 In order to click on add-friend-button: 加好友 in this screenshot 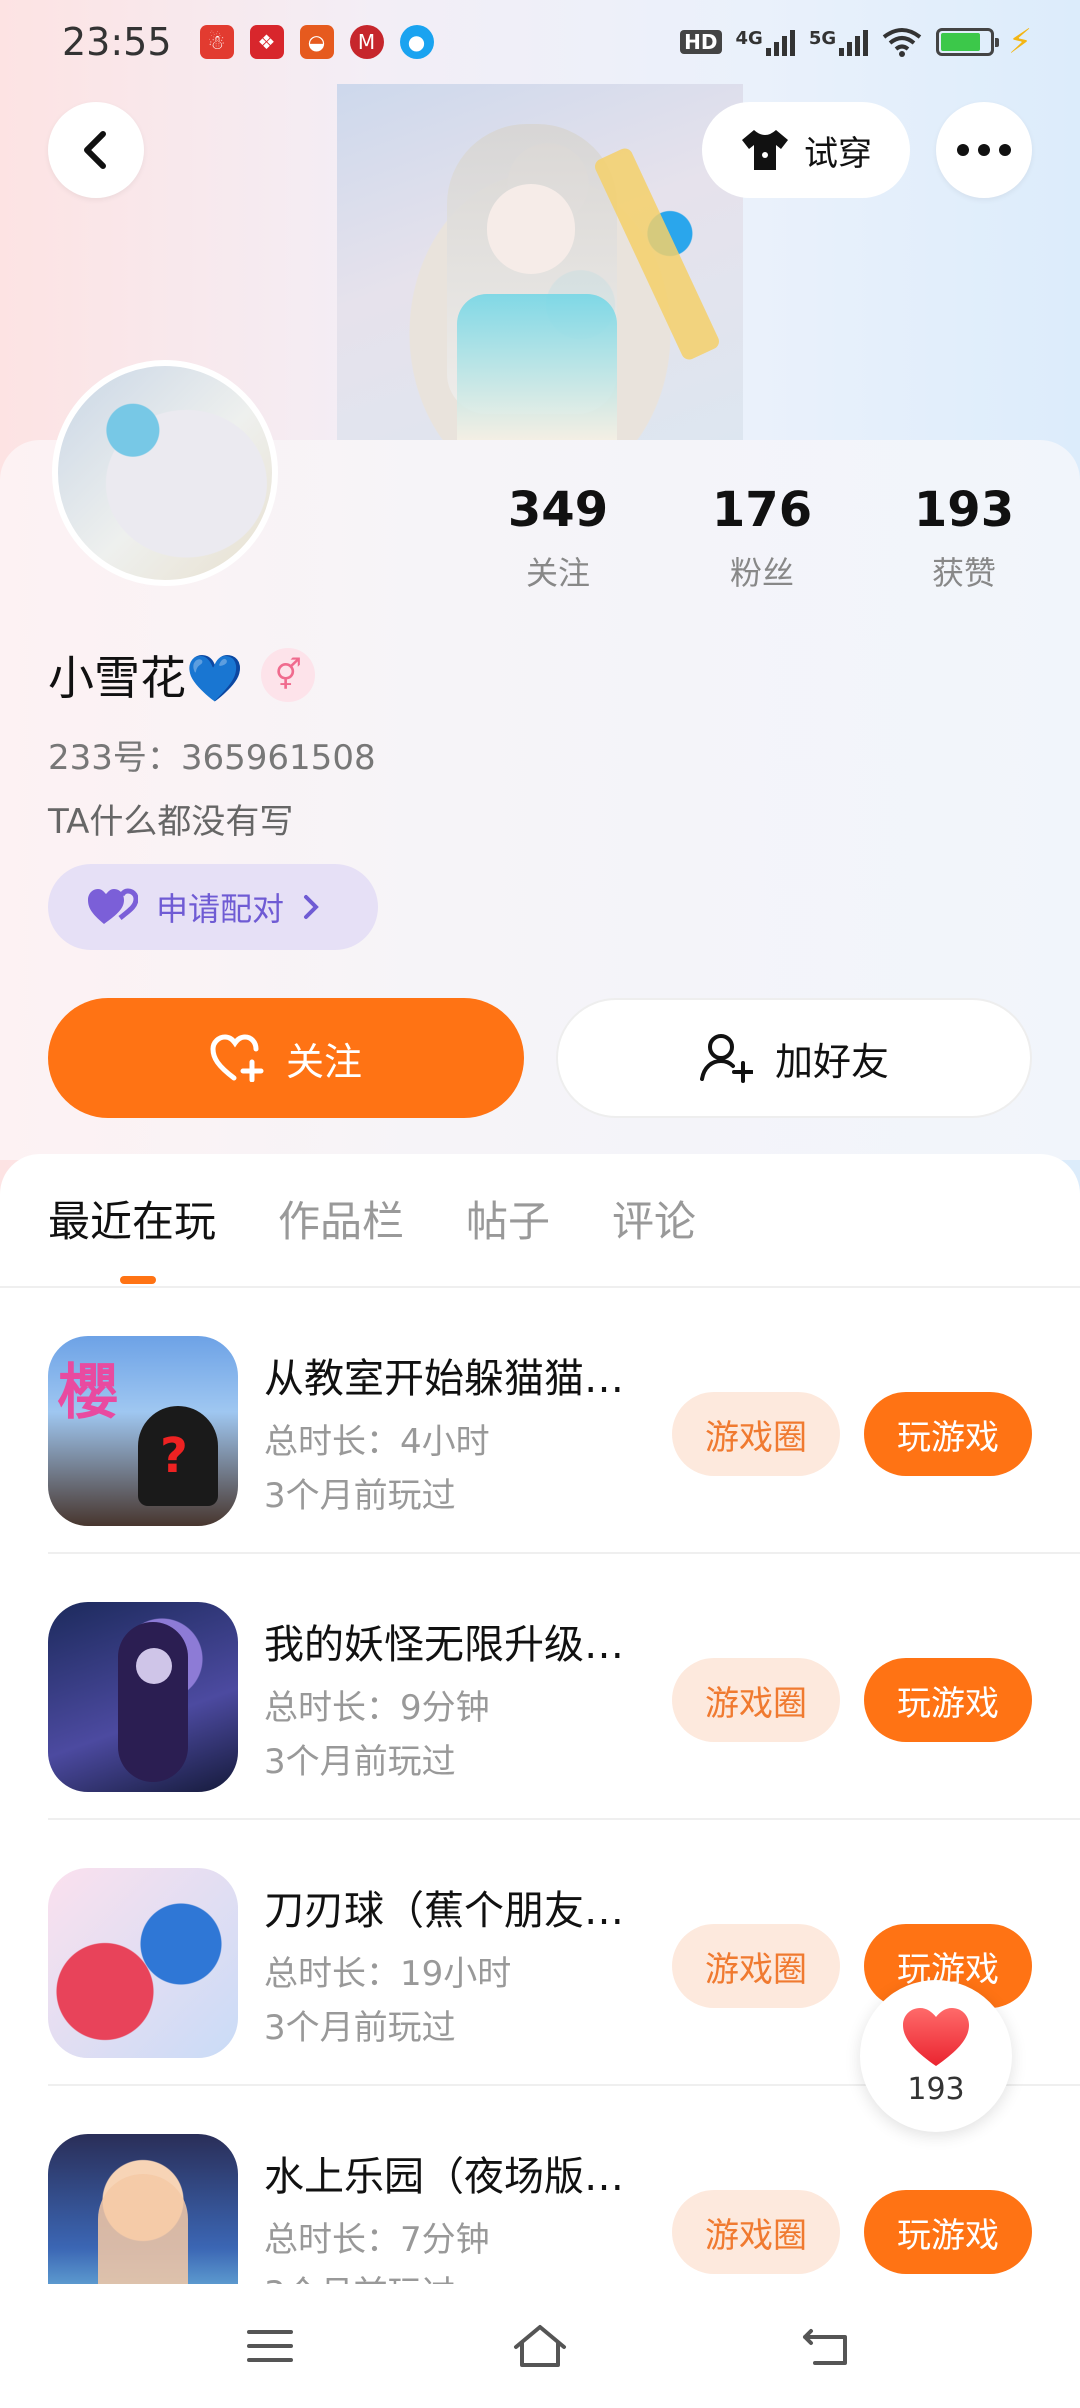, I will do `click(794, 1058)`.